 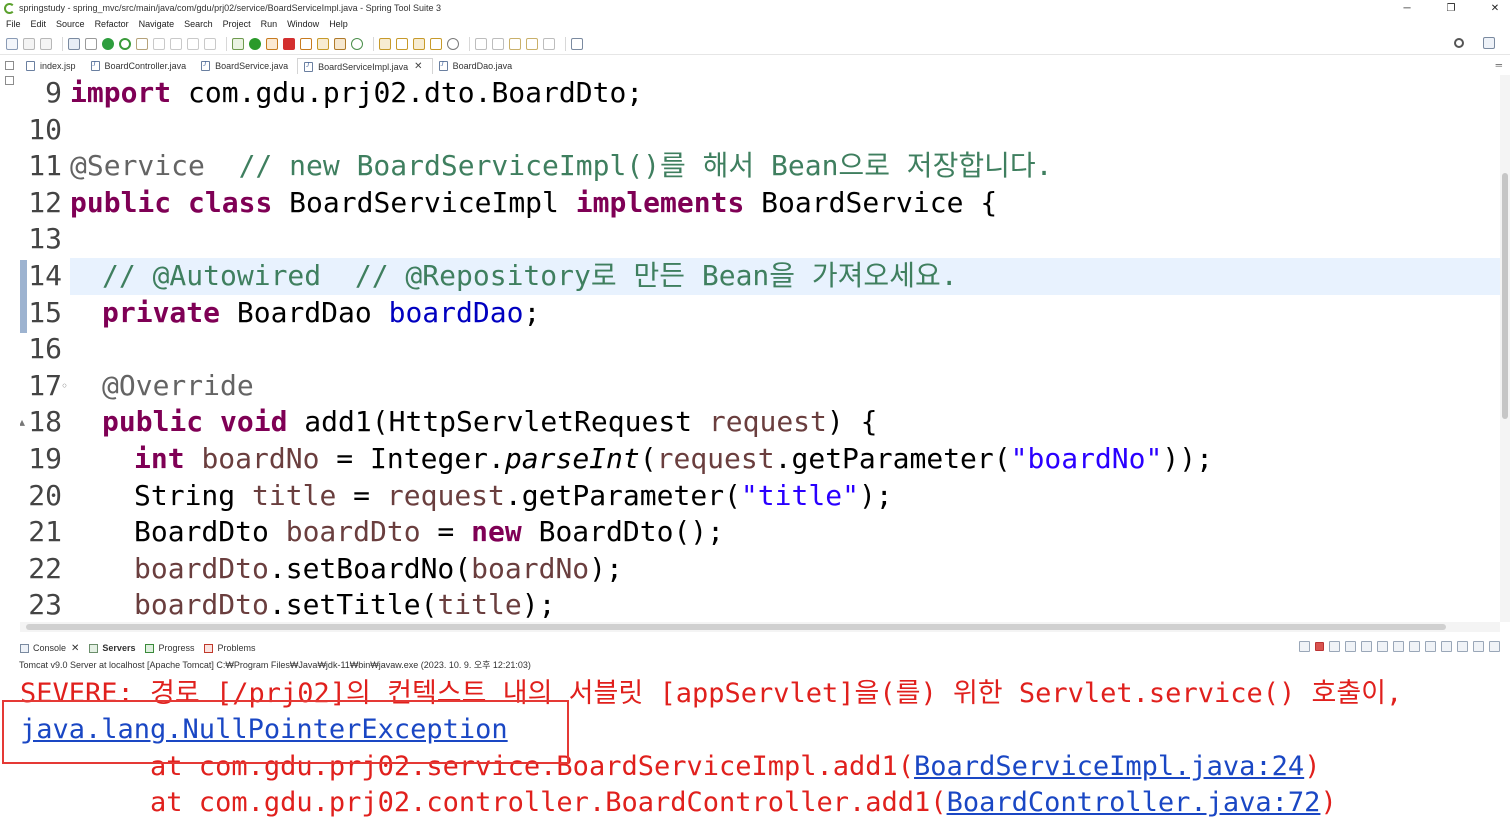 What do you see at coordinates (260, 458) in the screenshot?
I see `local-variable: boardNo` at bounding box center [260, 458].